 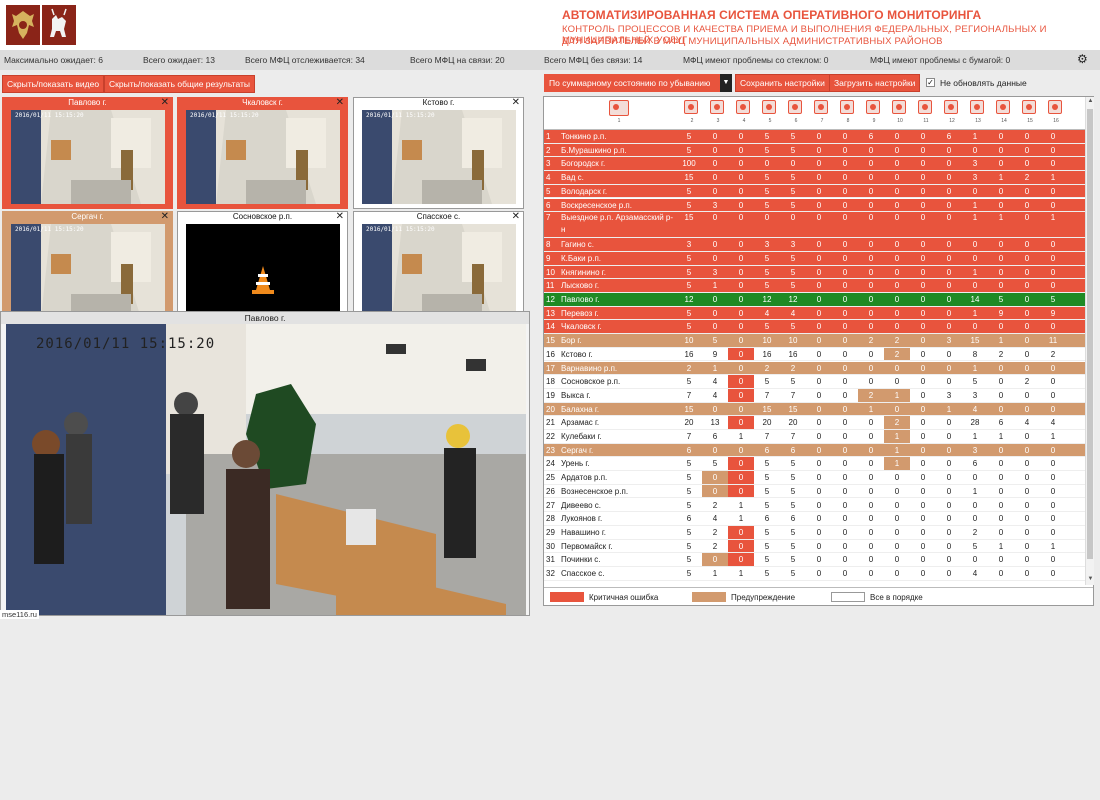 What do you see at coordinates (814, 560) in the screenshot?
I see `table-row: 31 Починки с. 5 0 0 5 5 0 0 0 0 0 0 0 0 0 0` at bounding box center [814, 560].